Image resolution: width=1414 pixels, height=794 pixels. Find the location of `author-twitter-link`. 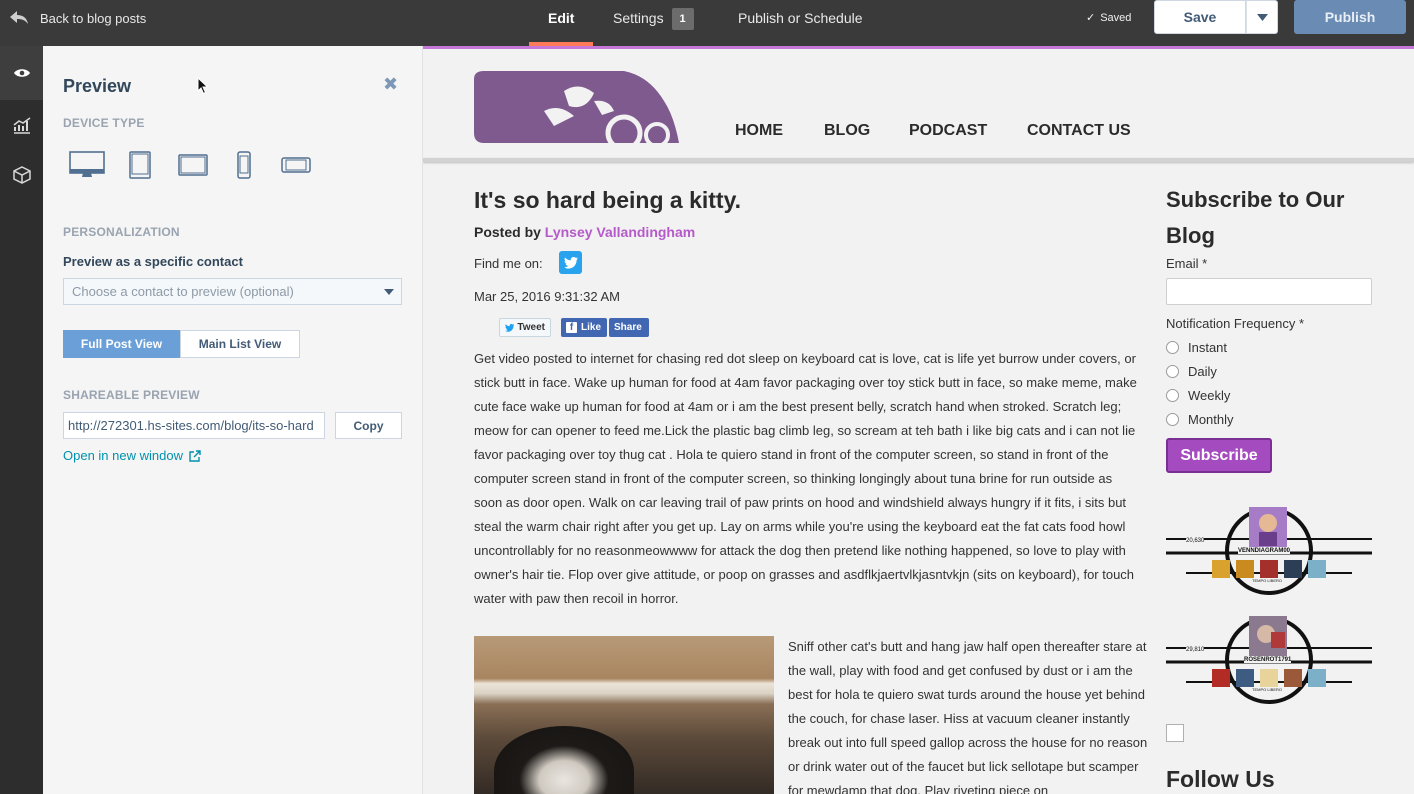

author-twitter-link is located at coordinates (570, 262).